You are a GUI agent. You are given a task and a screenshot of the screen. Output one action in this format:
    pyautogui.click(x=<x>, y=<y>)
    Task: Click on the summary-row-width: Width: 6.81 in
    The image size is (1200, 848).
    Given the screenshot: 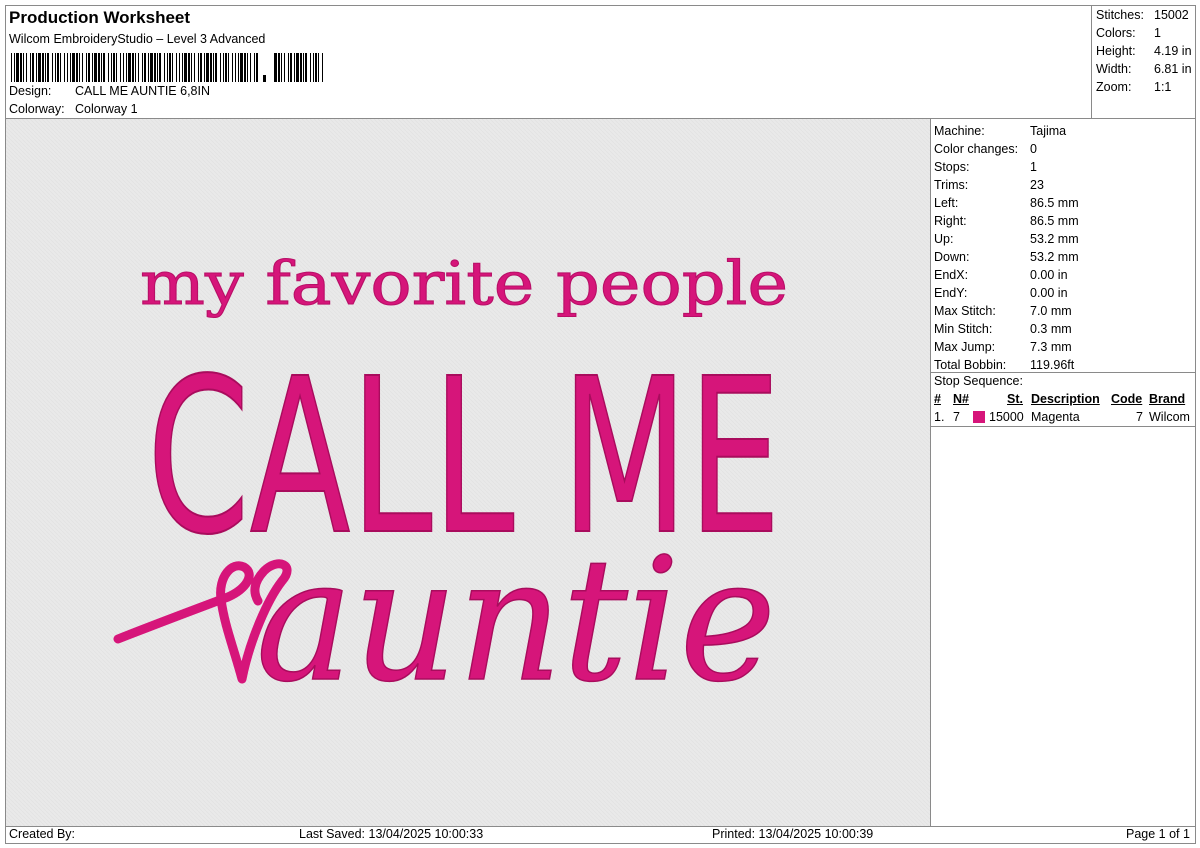 What is the action you would take?
    pyautogui.click(x=1144, y=69)
    